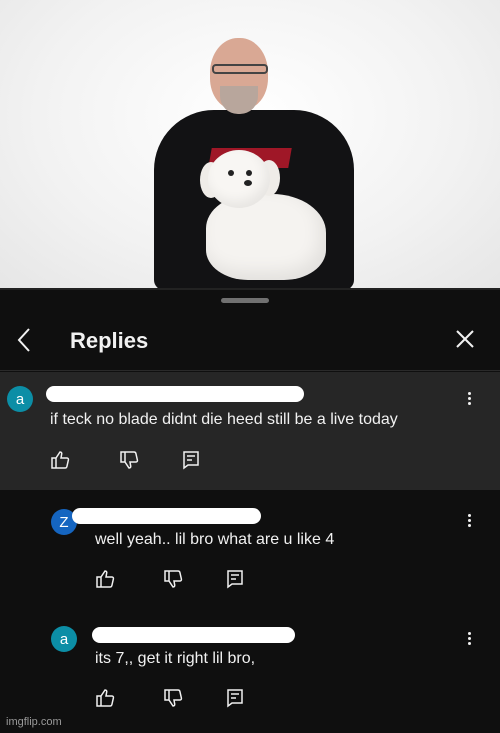  Describe the element at coordinates (109, 340) in the screenshot. I see `page-title: Replies` at that location.